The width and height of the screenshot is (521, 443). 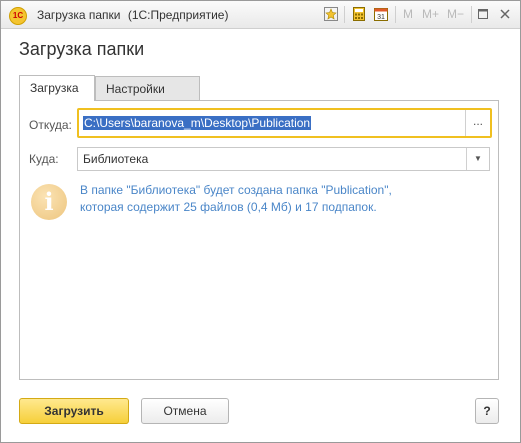 What do you see at coordinates (185, 411) in the screenshot?
I see `cancel-button: Отмена` at bounding box center [185, 411].